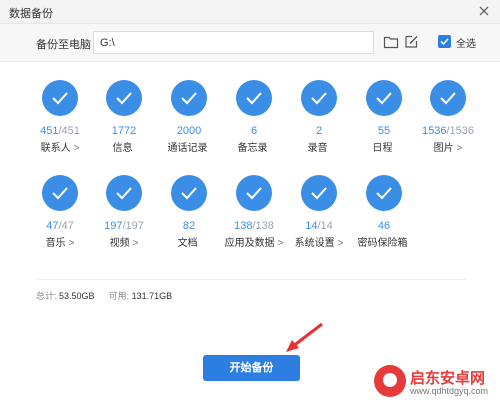  Describe the element at coordinates (189, 226) in the screenshot. I see `category-count: 82` at that location.